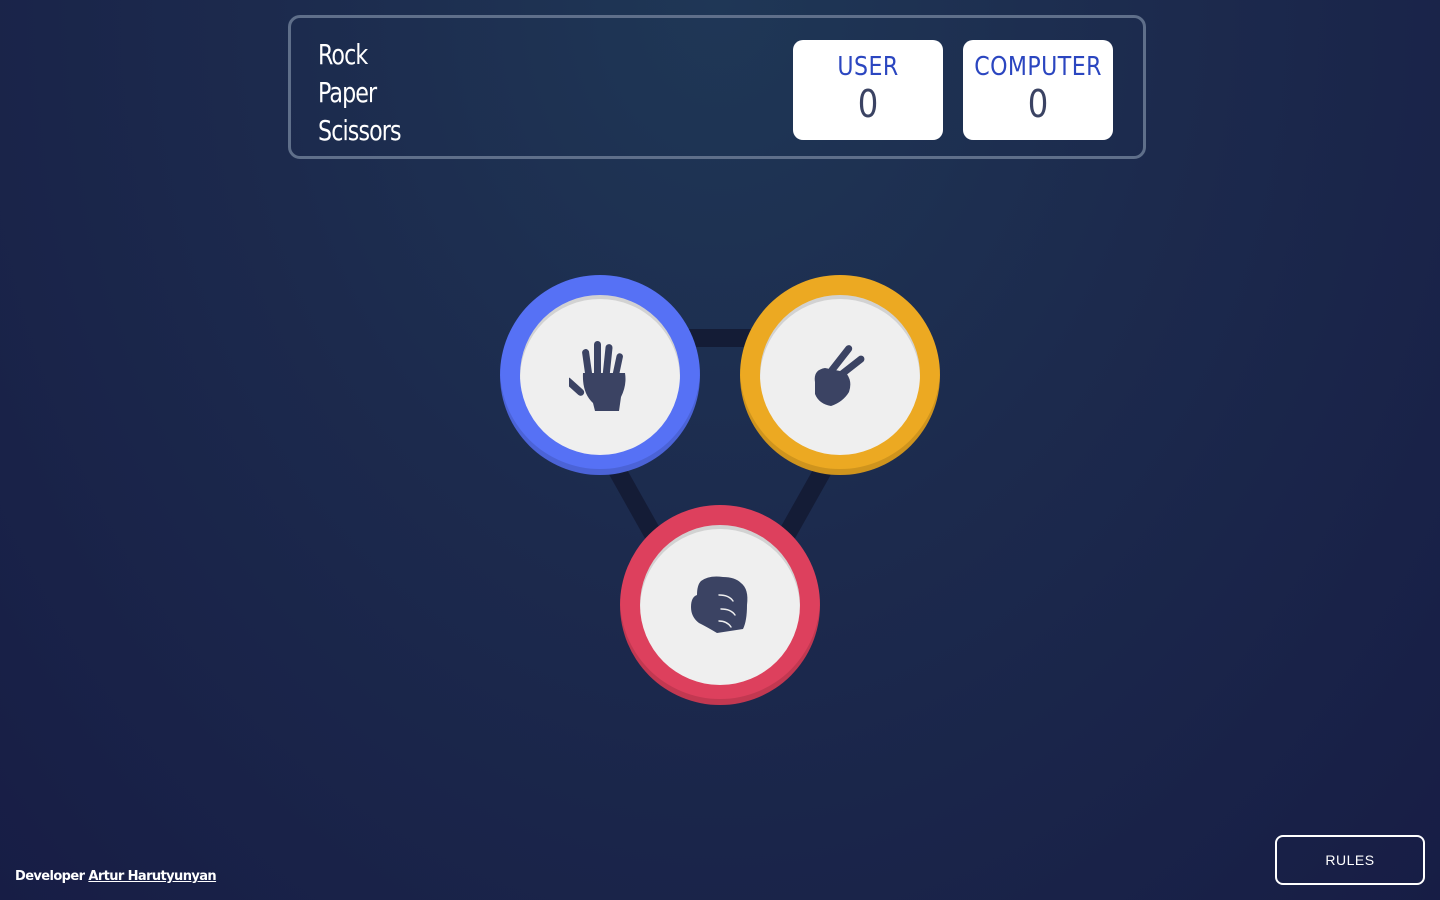  I want to click on paper-choice-inner, so click(600, 375).